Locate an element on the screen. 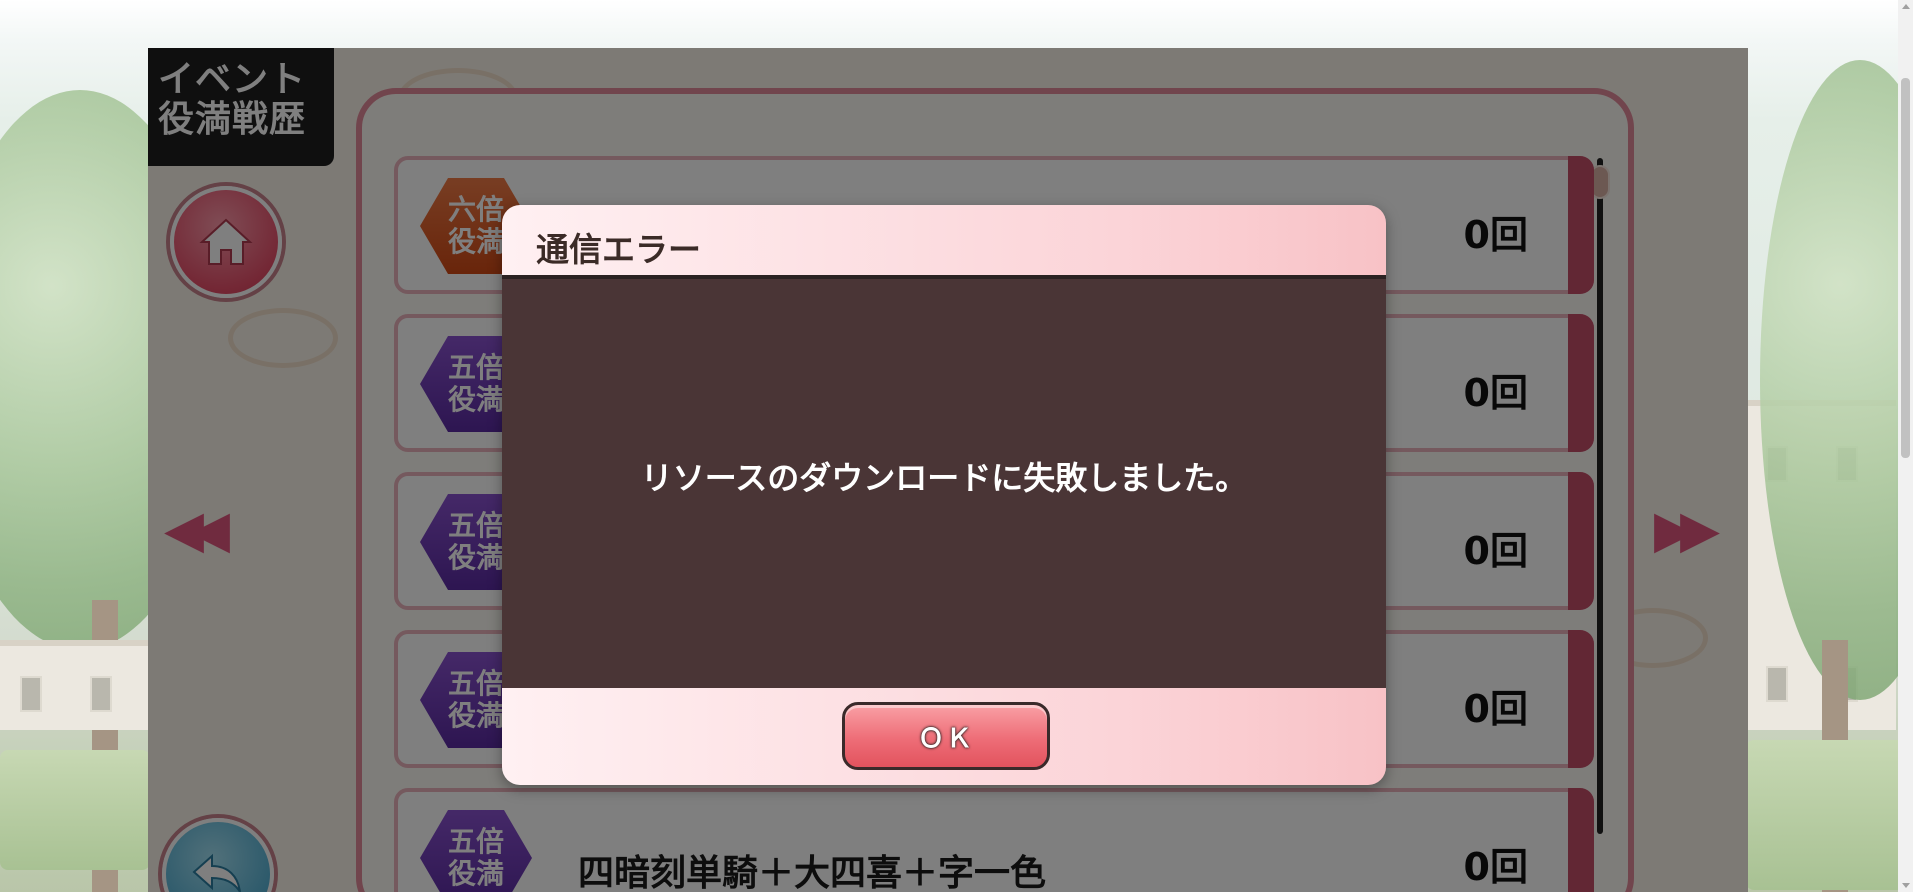 Image resolution: width=1913 pixels, height=892 pixels. scrollbar-thumb is located at coordinates (1905, 268).